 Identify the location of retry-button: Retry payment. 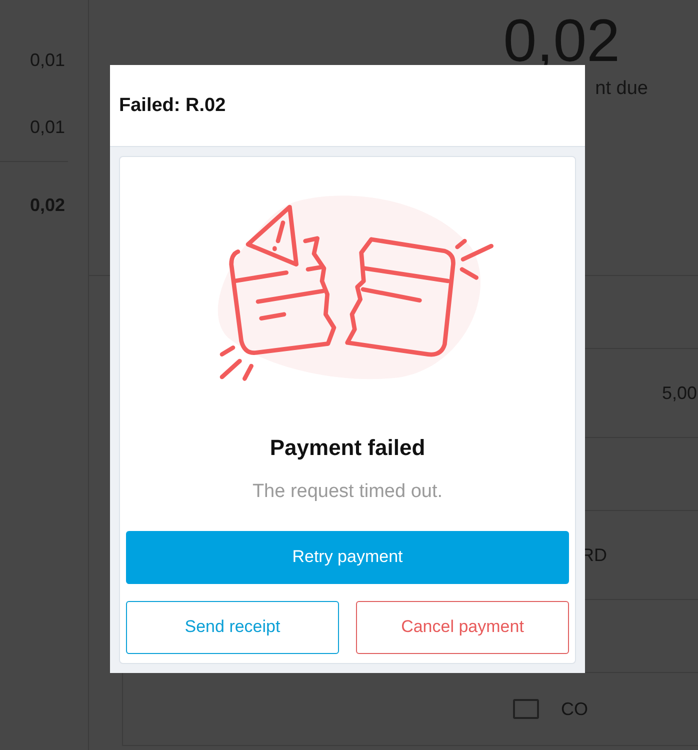
(347, 557).